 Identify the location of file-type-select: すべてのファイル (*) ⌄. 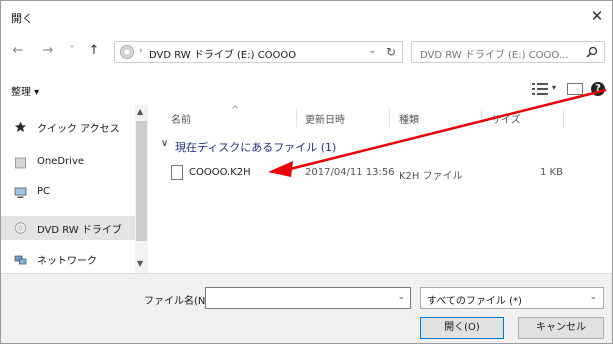
(512, 298).